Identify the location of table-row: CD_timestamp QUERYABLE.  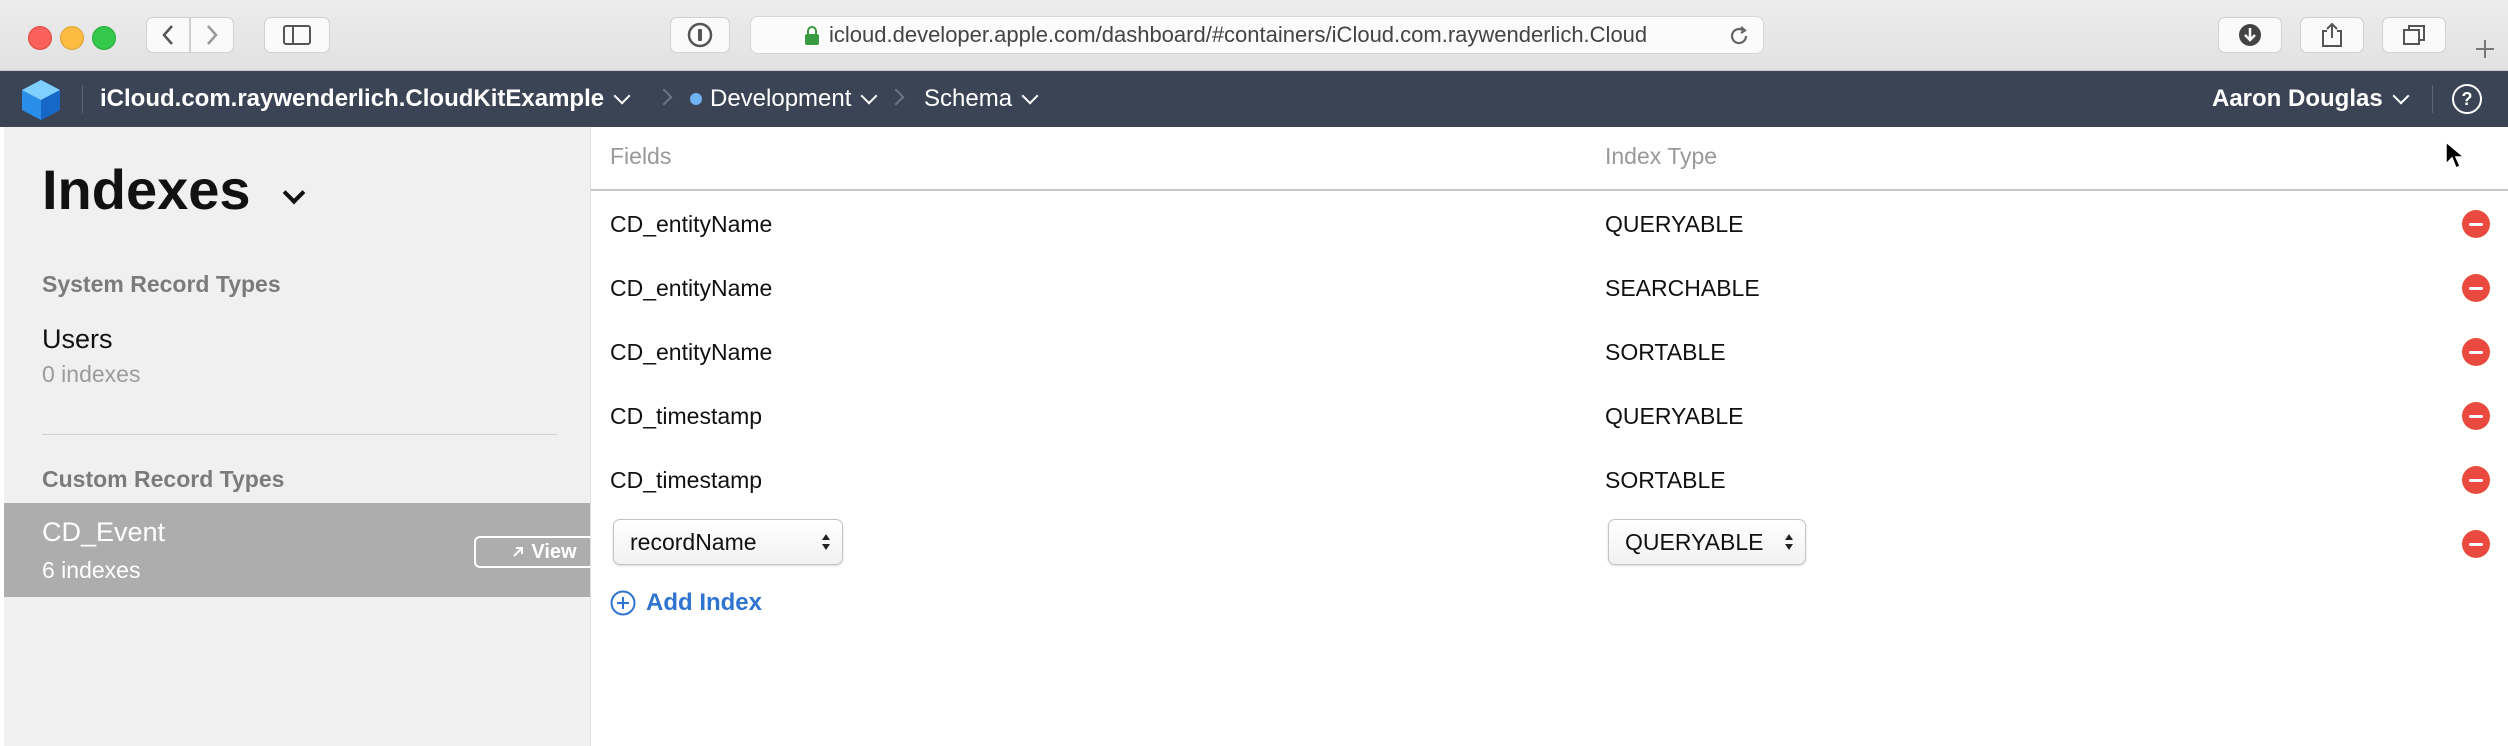
(1549, 415).